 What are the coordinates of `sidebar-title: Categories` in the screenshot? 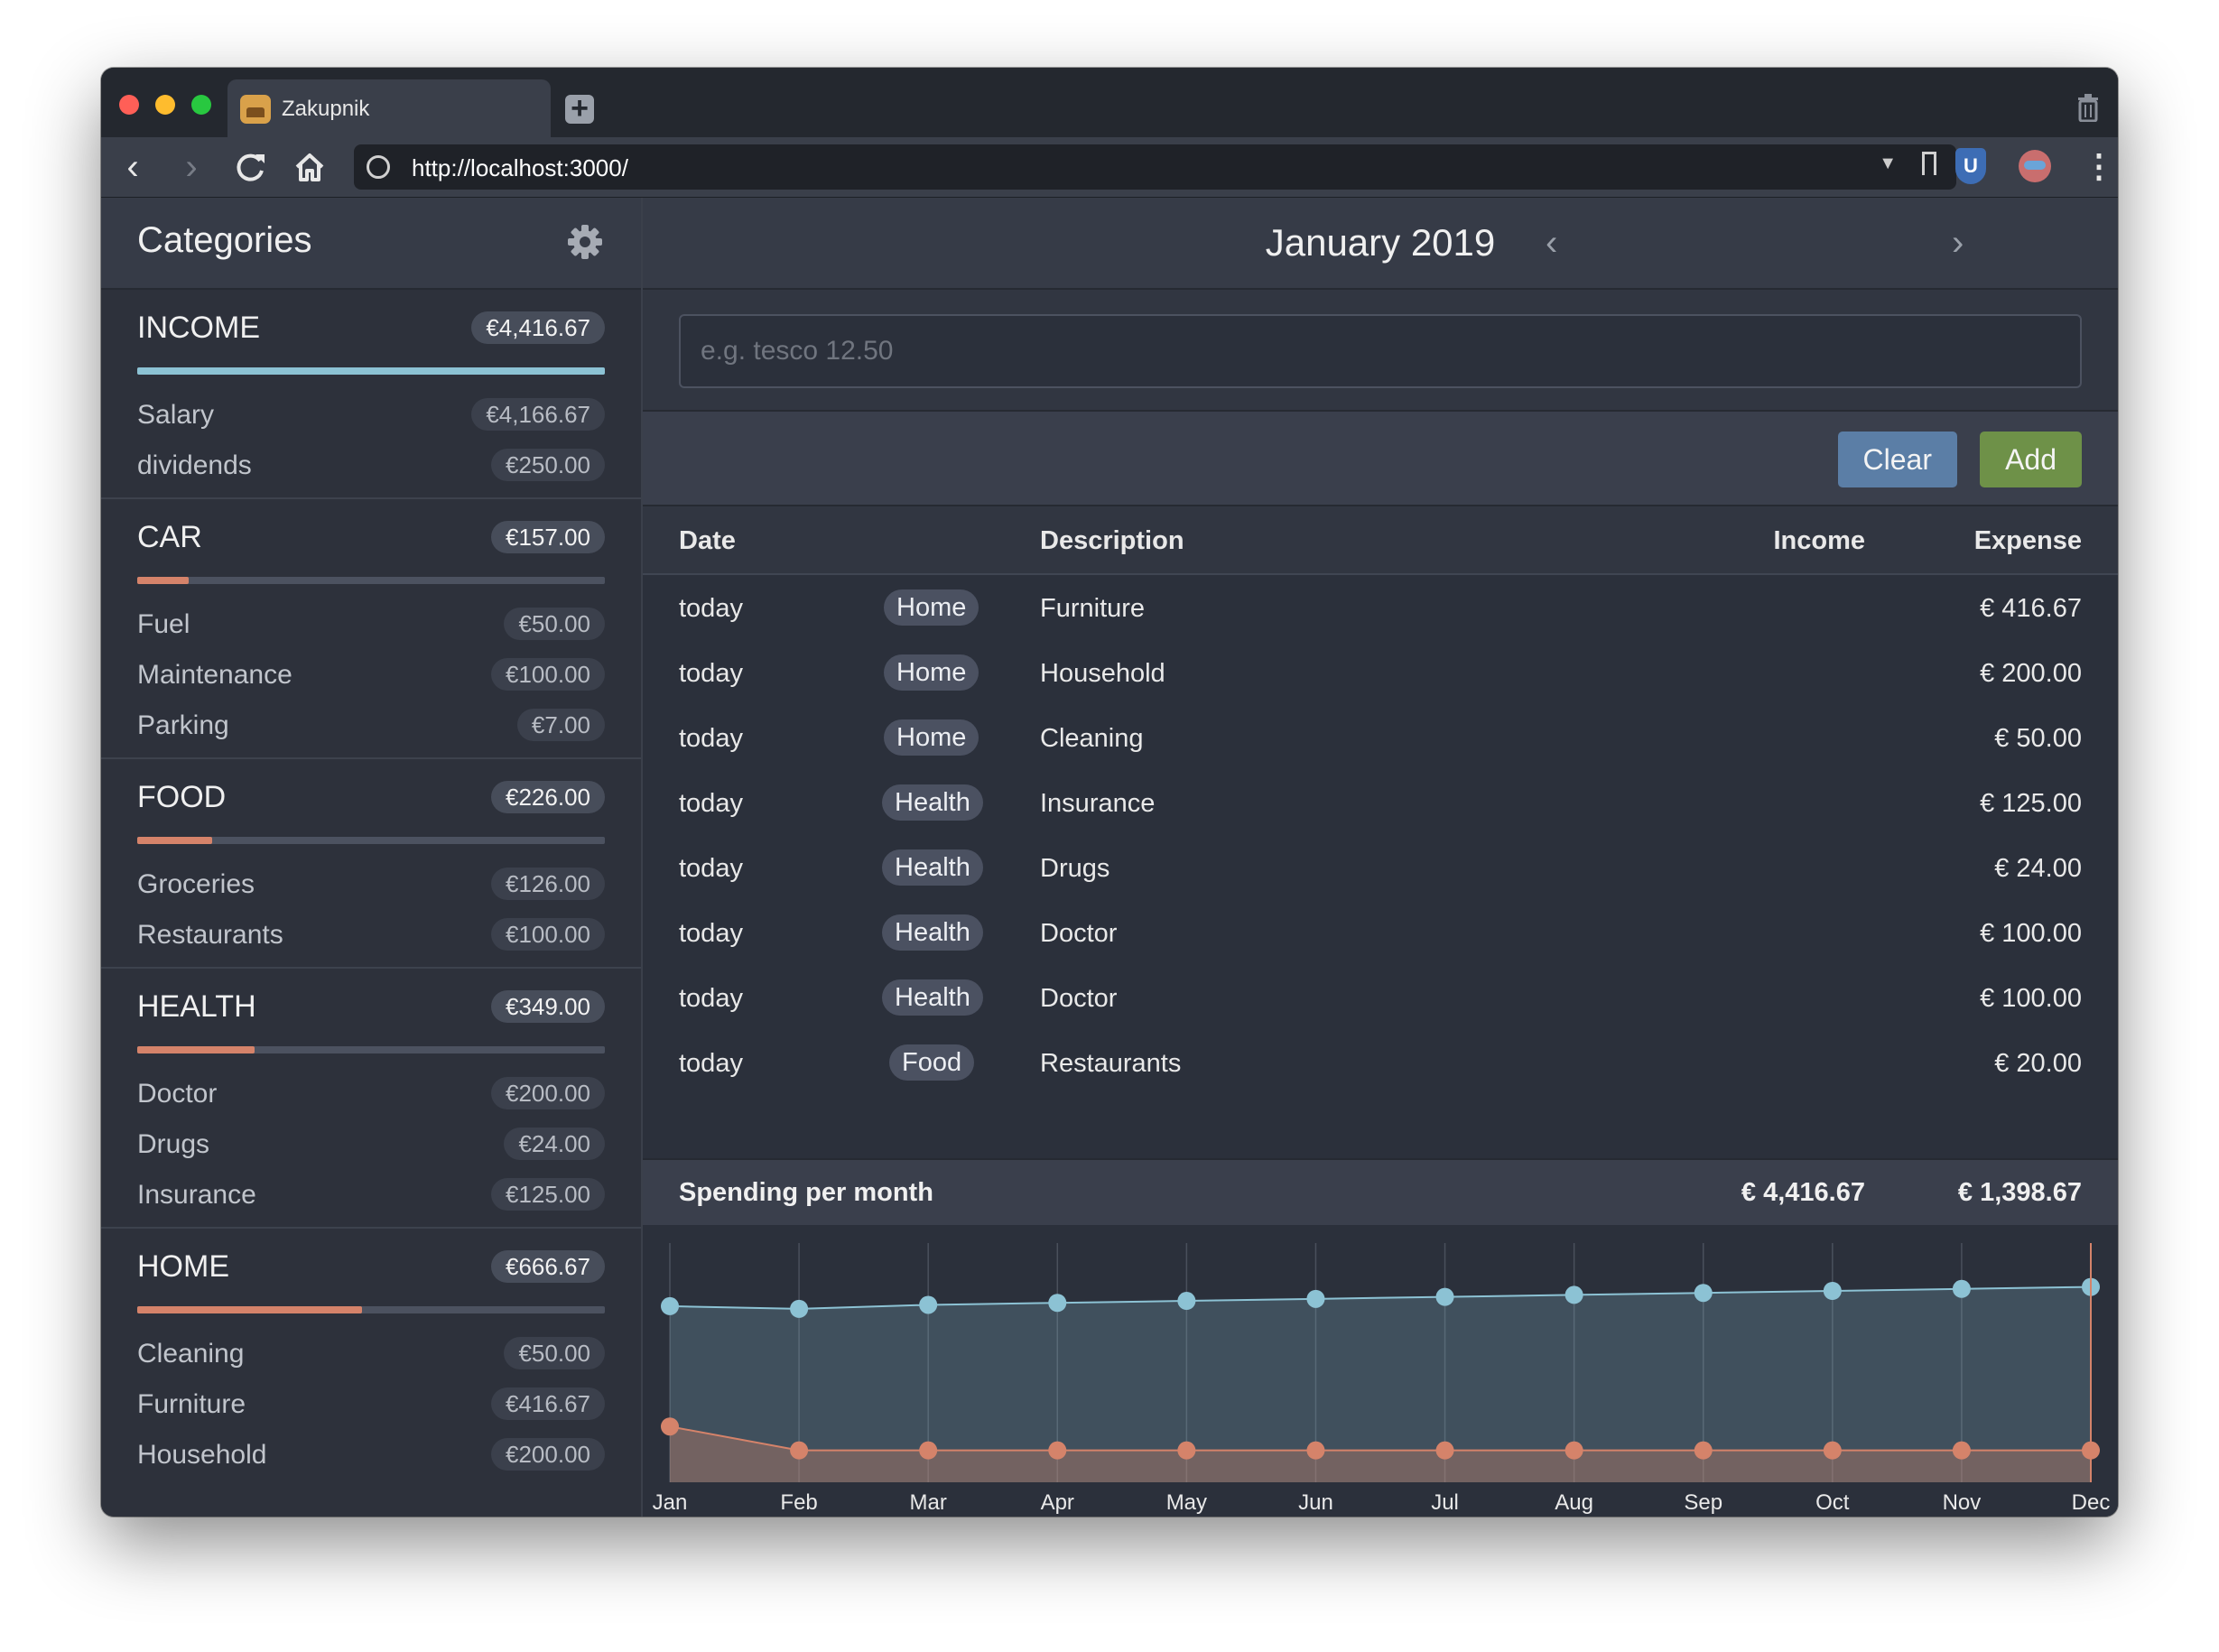 It's located at (224, 240).